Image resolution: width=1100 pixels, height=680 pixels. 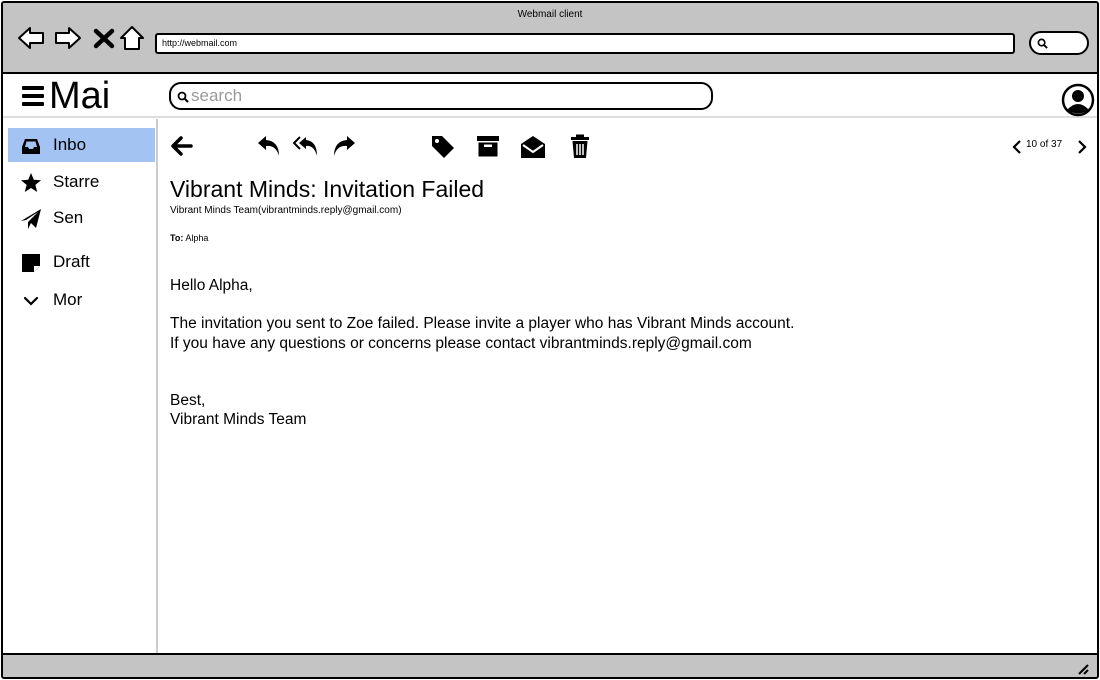 I want to click on sidebar-item-inbox: Inbo, so click(x=81, y=145).